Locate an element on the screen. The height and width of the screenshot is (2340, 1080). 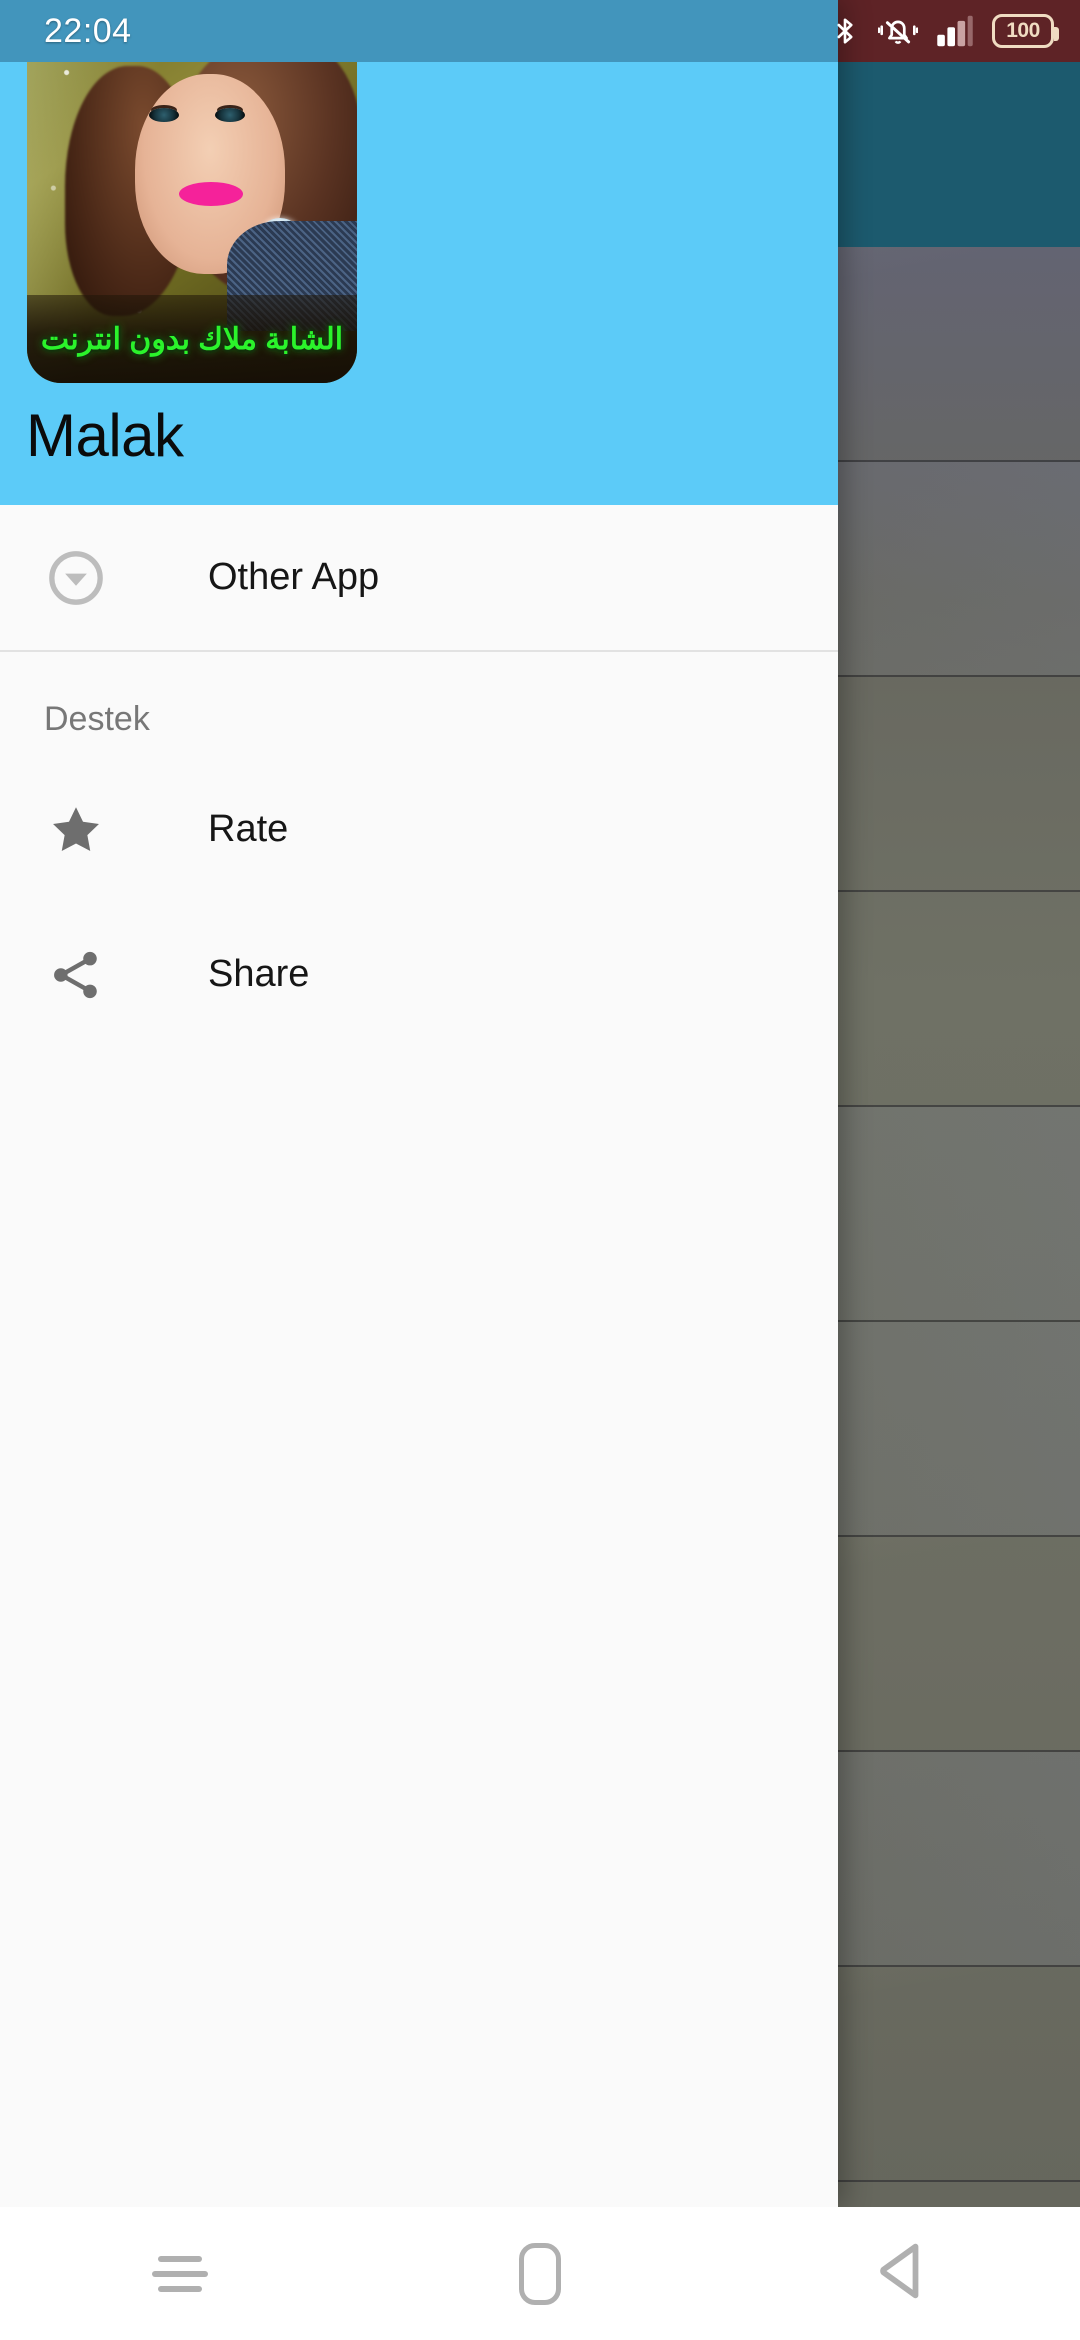
drawer-section-title: Destek is located at coordinates (97, 719).